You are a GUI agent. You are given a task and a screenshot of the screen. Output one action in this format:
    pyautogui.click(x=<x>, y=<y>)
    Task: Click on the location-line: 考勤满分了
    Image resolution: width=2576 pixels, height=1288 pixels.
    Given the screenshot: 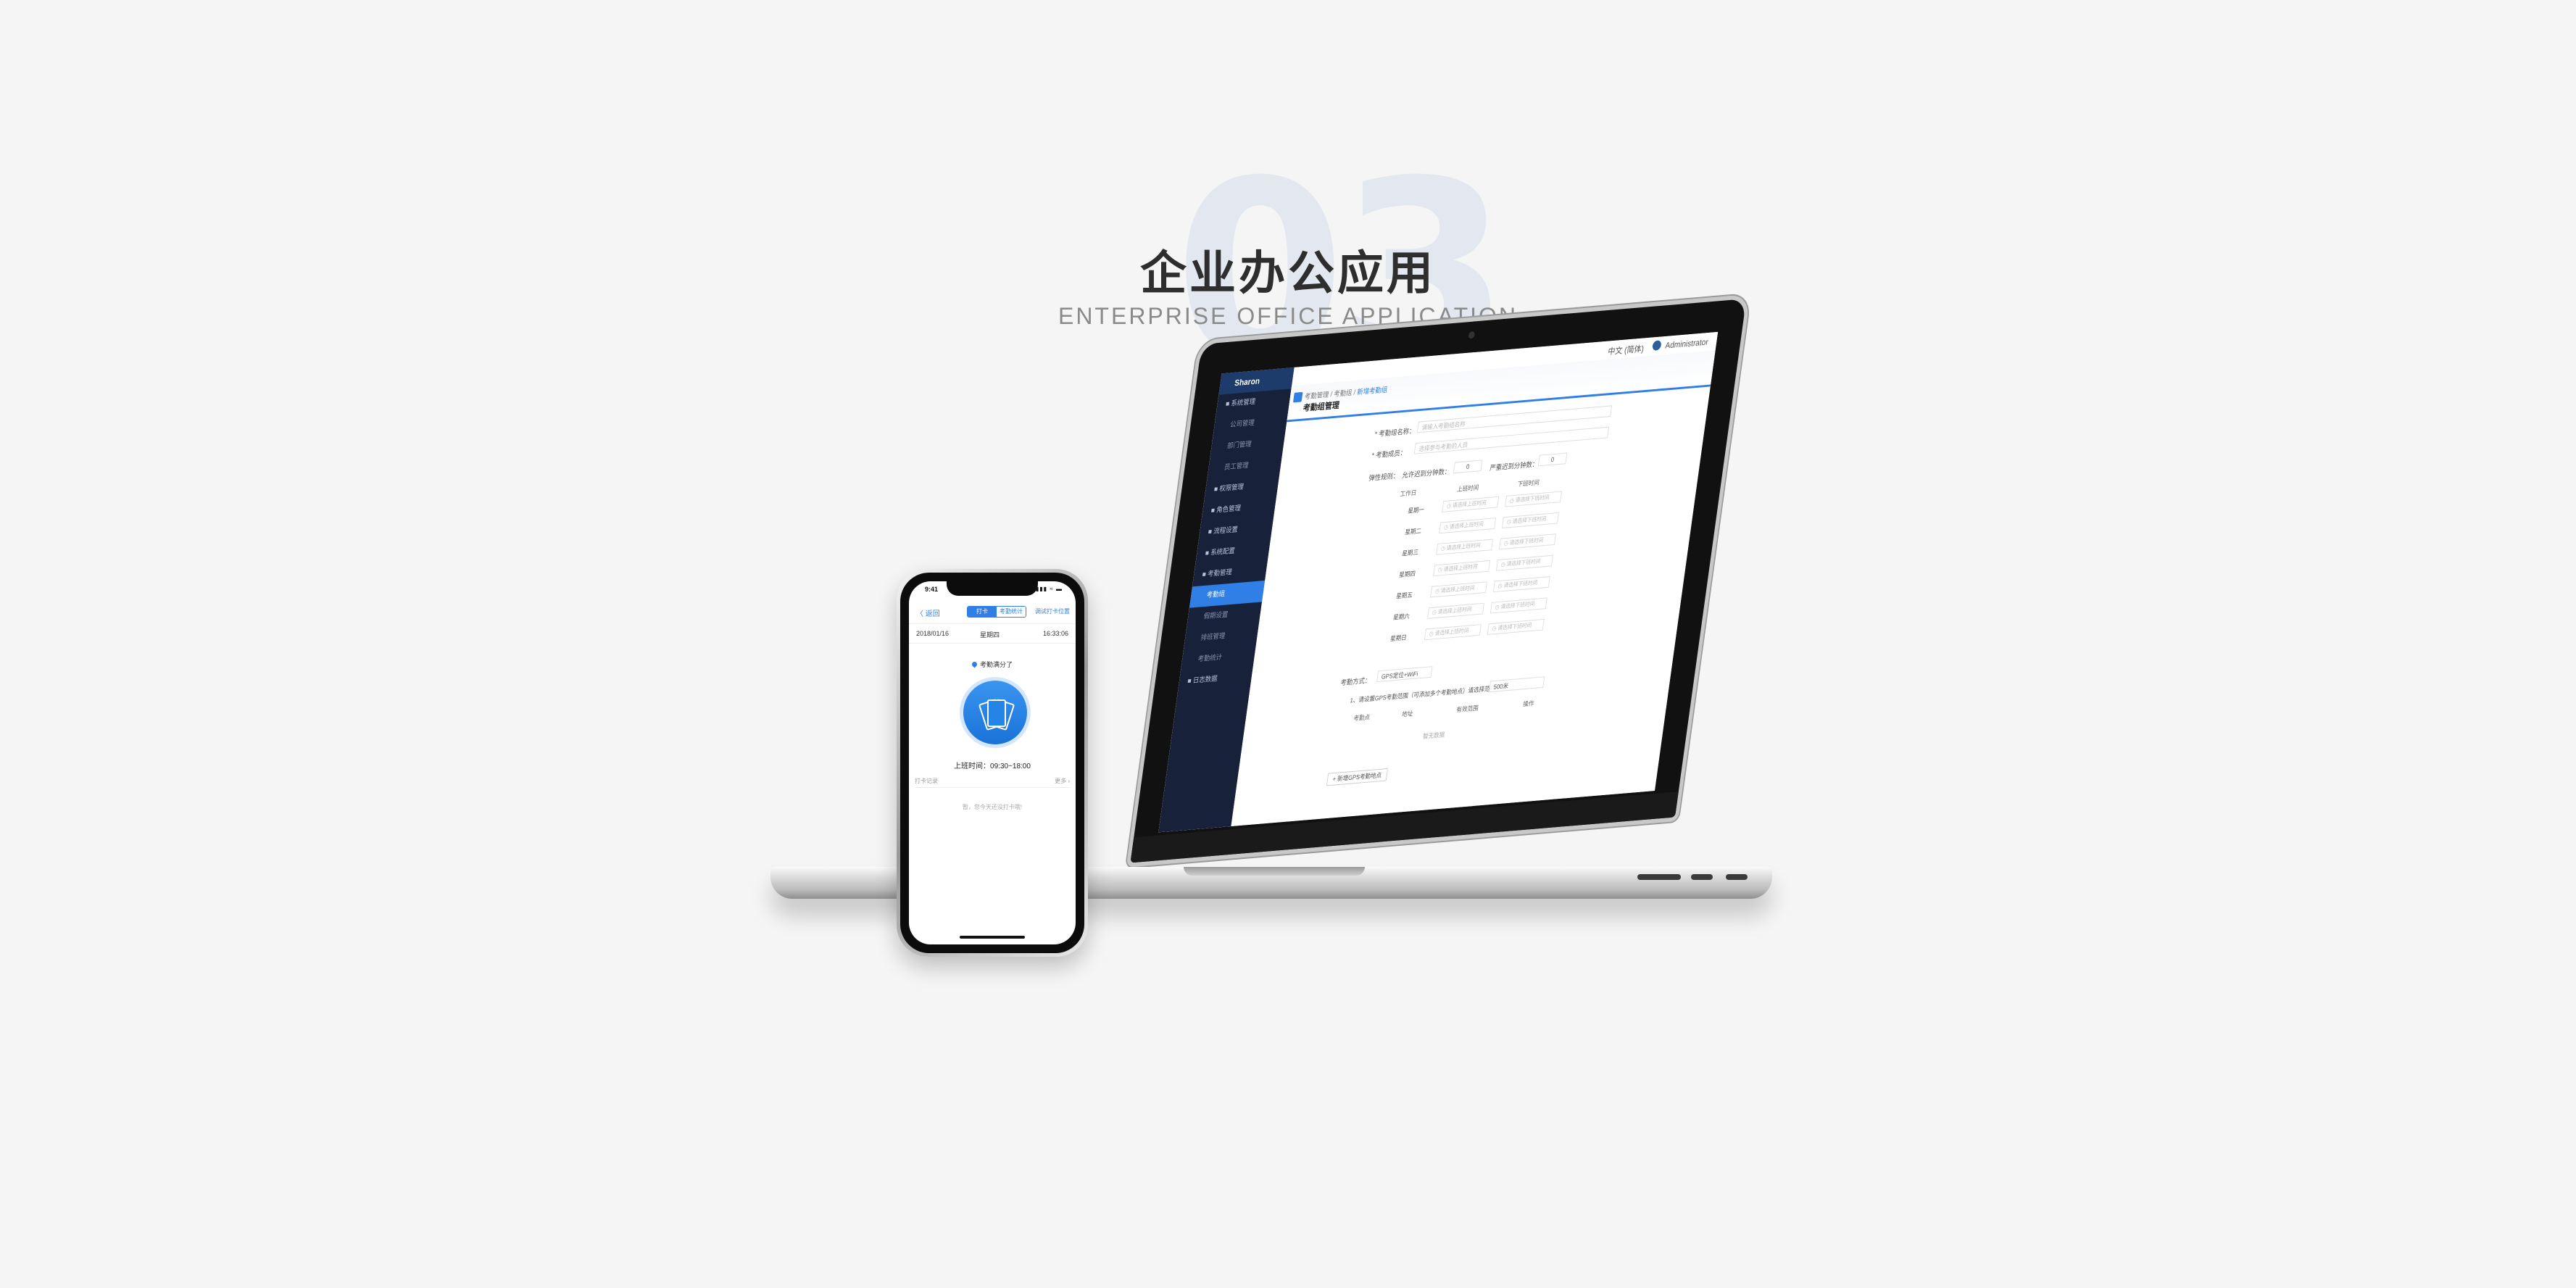 What is the action you would take?
    pyautogui.click(x=992, y=664)
    